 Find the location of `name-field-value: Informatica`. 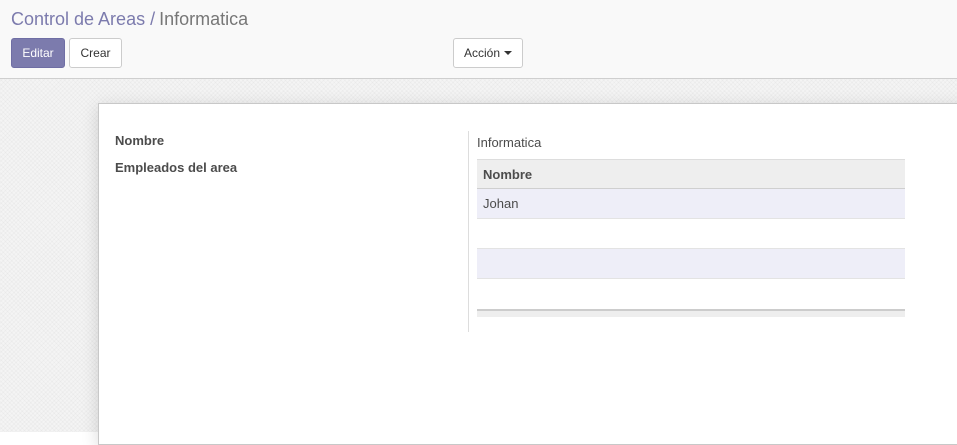

name-field-value: Informatica is located at coordinates (509, 142).